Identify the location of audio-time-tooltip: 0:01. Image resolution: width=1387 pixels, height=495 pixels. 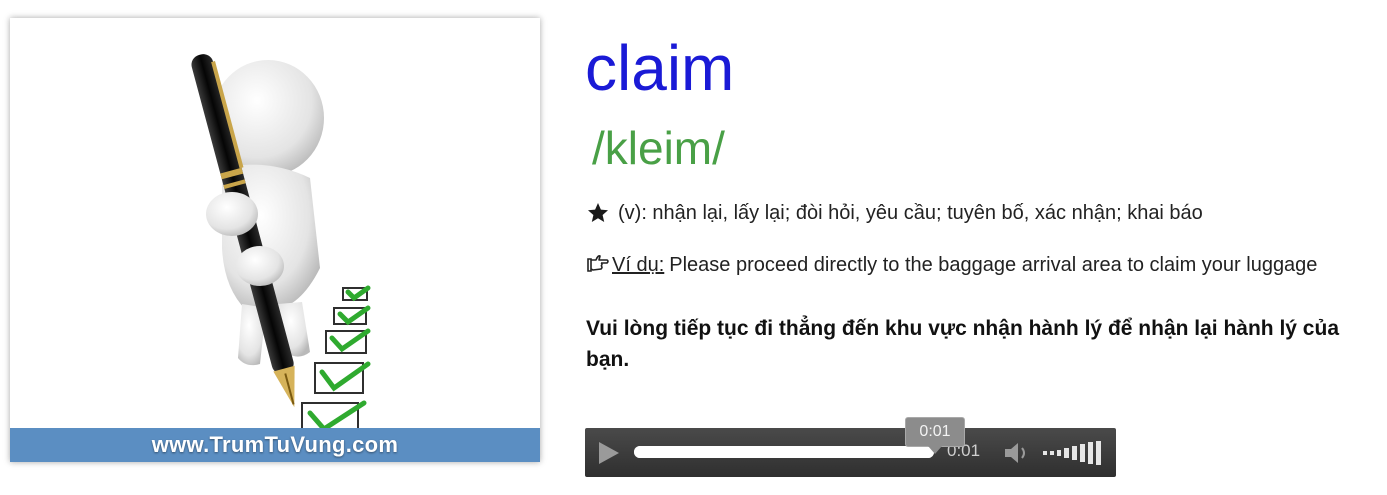
(935, 435).